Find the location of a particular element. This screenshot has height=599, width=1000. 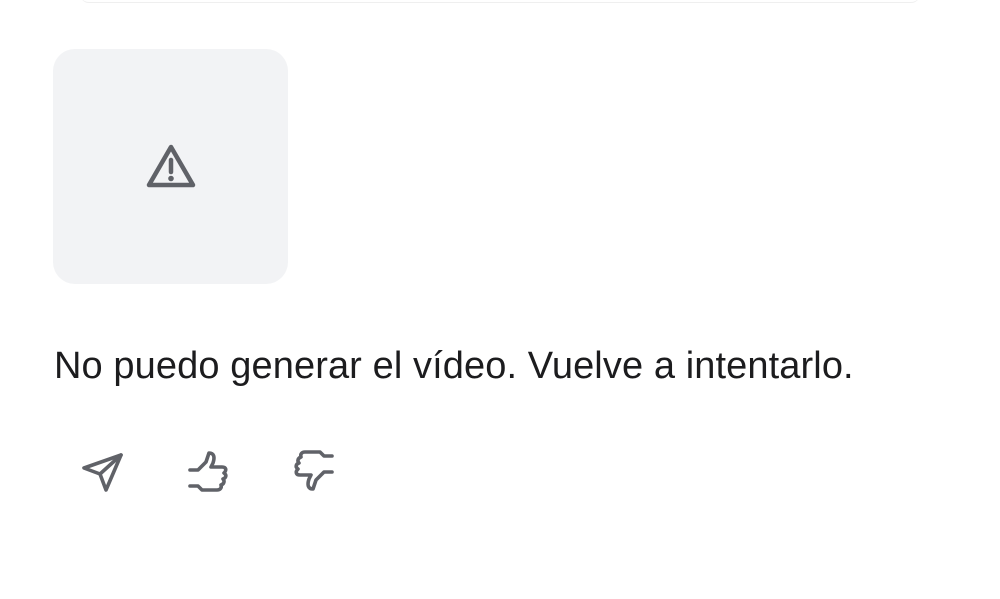

video-placeholder-card is located at coordinates (170, 166).